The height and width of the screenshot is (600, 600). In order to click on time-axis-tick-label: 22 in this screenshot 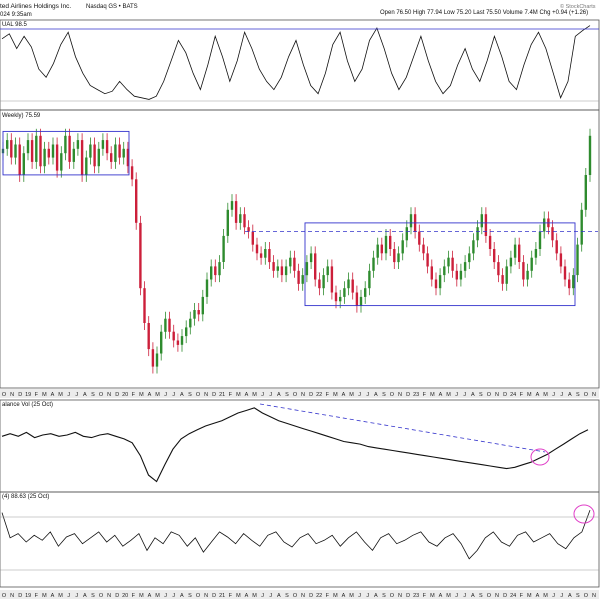, I will do `click(319, 395)`.